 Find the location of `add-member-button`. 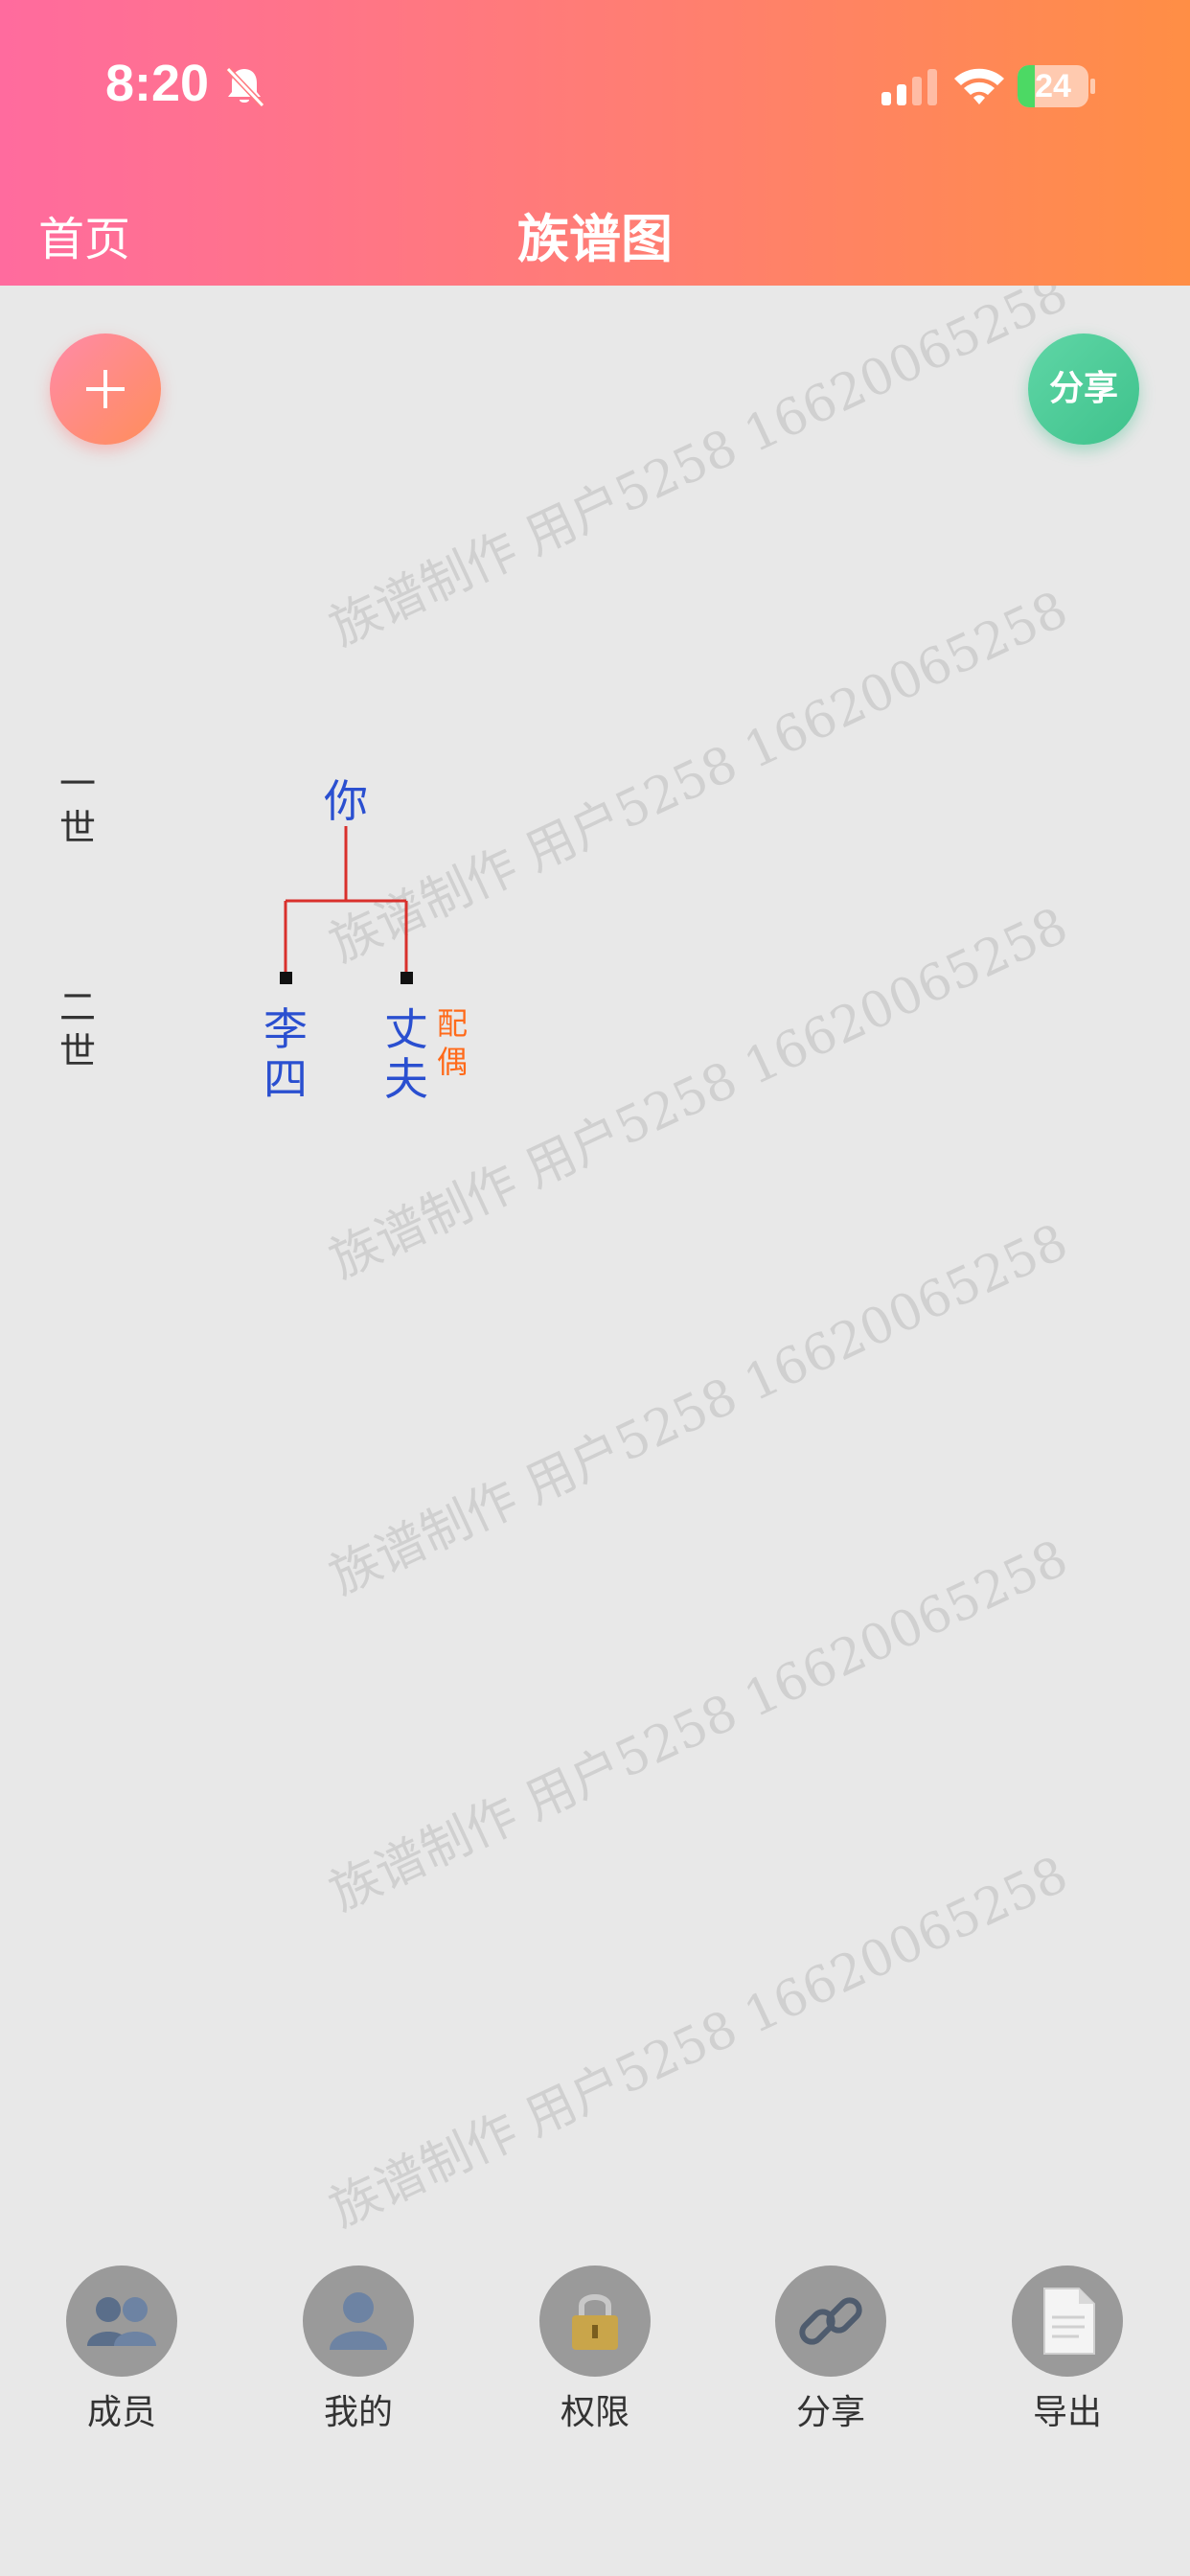

add-member-button is located at coordinates (105, 389).